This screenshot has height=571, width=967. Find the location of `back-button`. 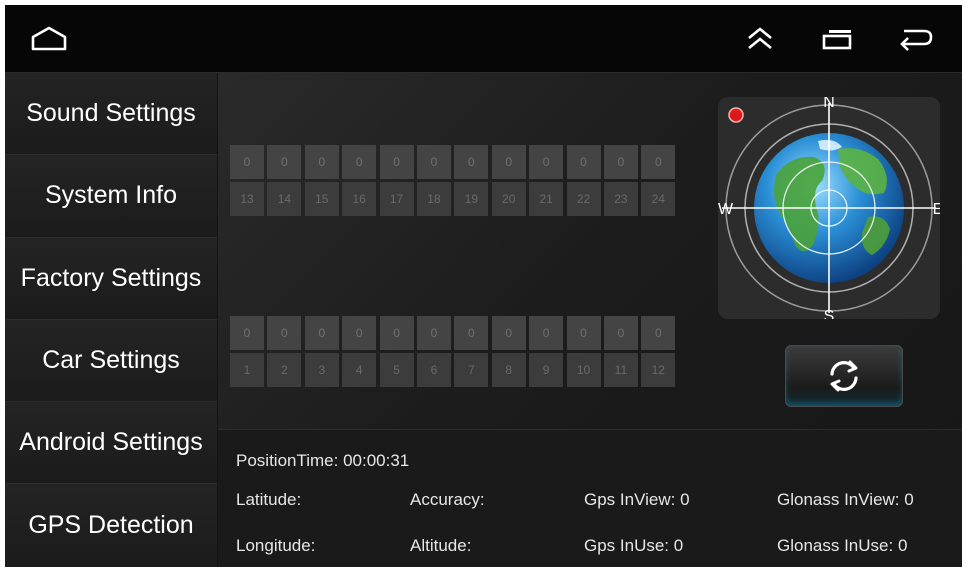

back-button is located at coordinates (916, 39).